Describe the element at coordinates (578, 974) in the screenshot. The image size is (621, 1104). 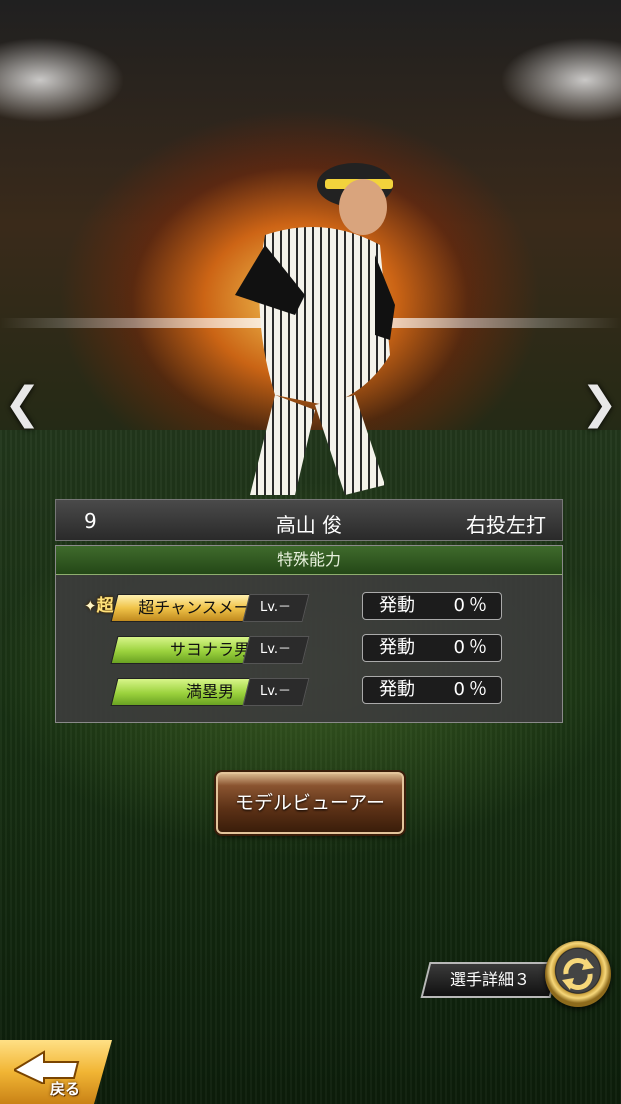
I see `switch-icon` at that location.